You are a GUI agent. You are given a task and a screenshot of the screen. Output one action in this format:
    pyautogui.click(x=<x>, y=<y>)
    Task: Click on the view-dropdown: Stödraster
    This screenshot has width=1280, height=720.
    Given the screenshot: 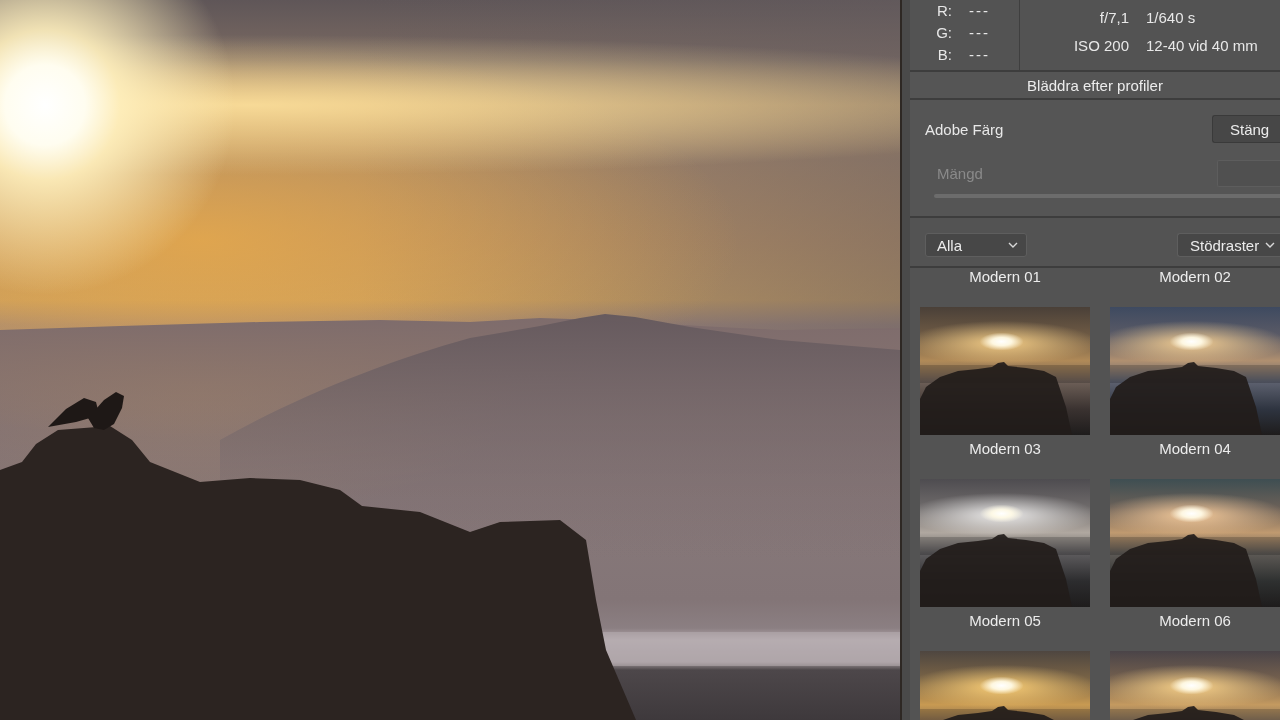 What is the action you would take?
    pyautogui.click(x=1228, y=245)
    